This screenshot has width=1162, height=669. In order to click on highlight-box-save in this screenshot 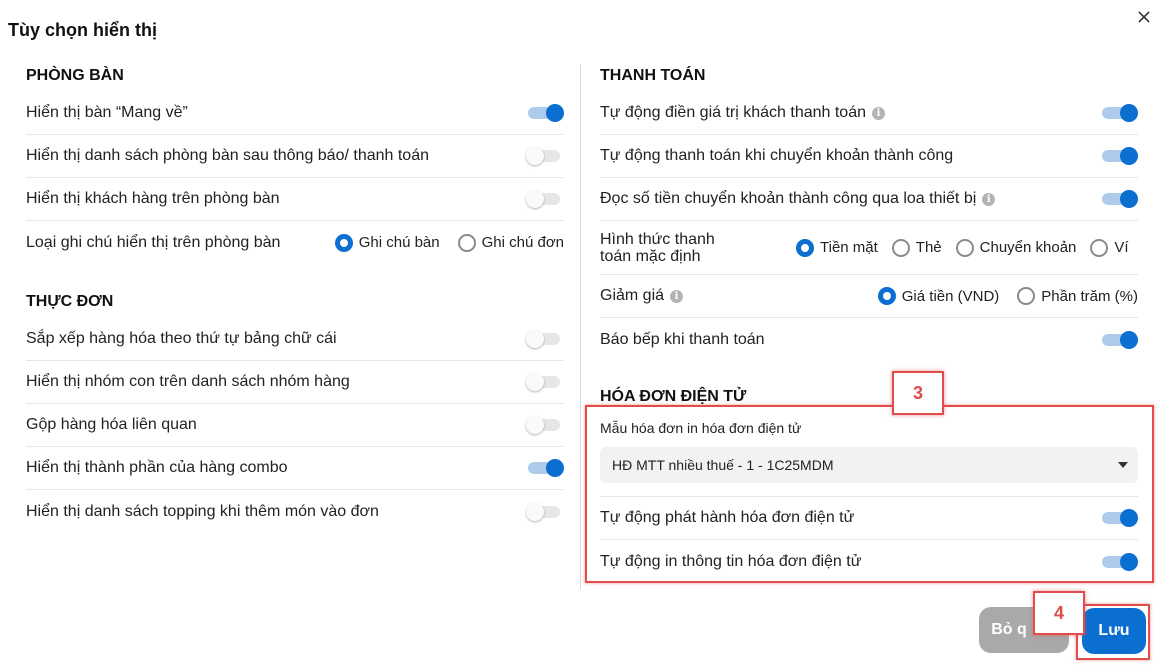, I will do `click(1113, 632)`.